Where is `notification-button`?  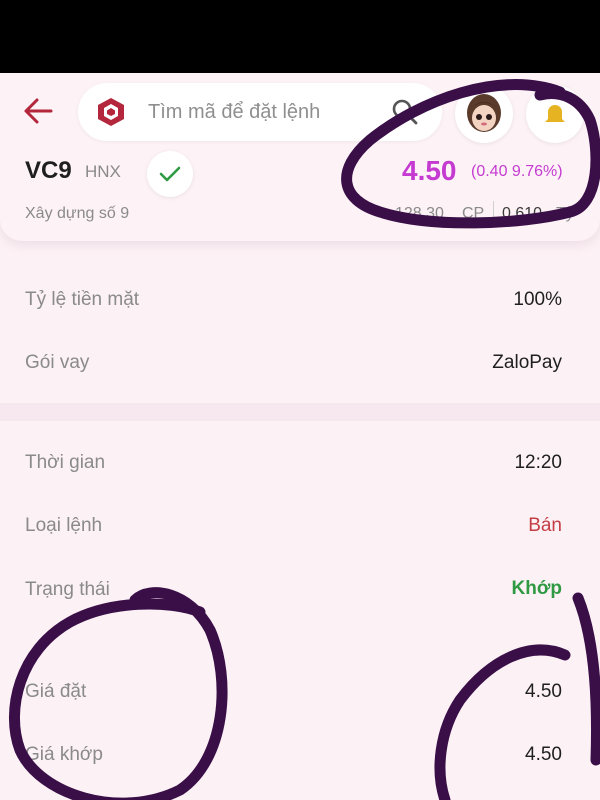 notification-button is located at coordinates (555, 114).